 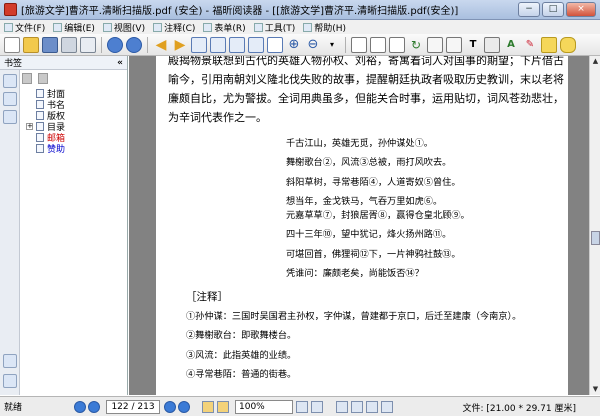 I want to click on comments-tab-icon, so click(x=10, y=361).